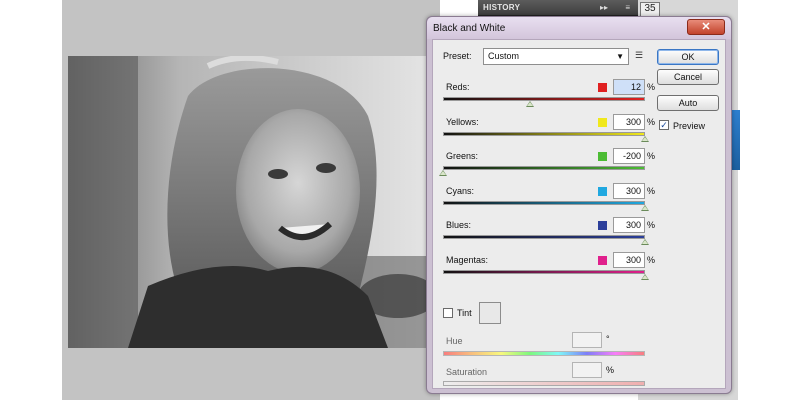 The image size is (800, 400). I want to click on cyans-value-field: 300, so click(629, 190).